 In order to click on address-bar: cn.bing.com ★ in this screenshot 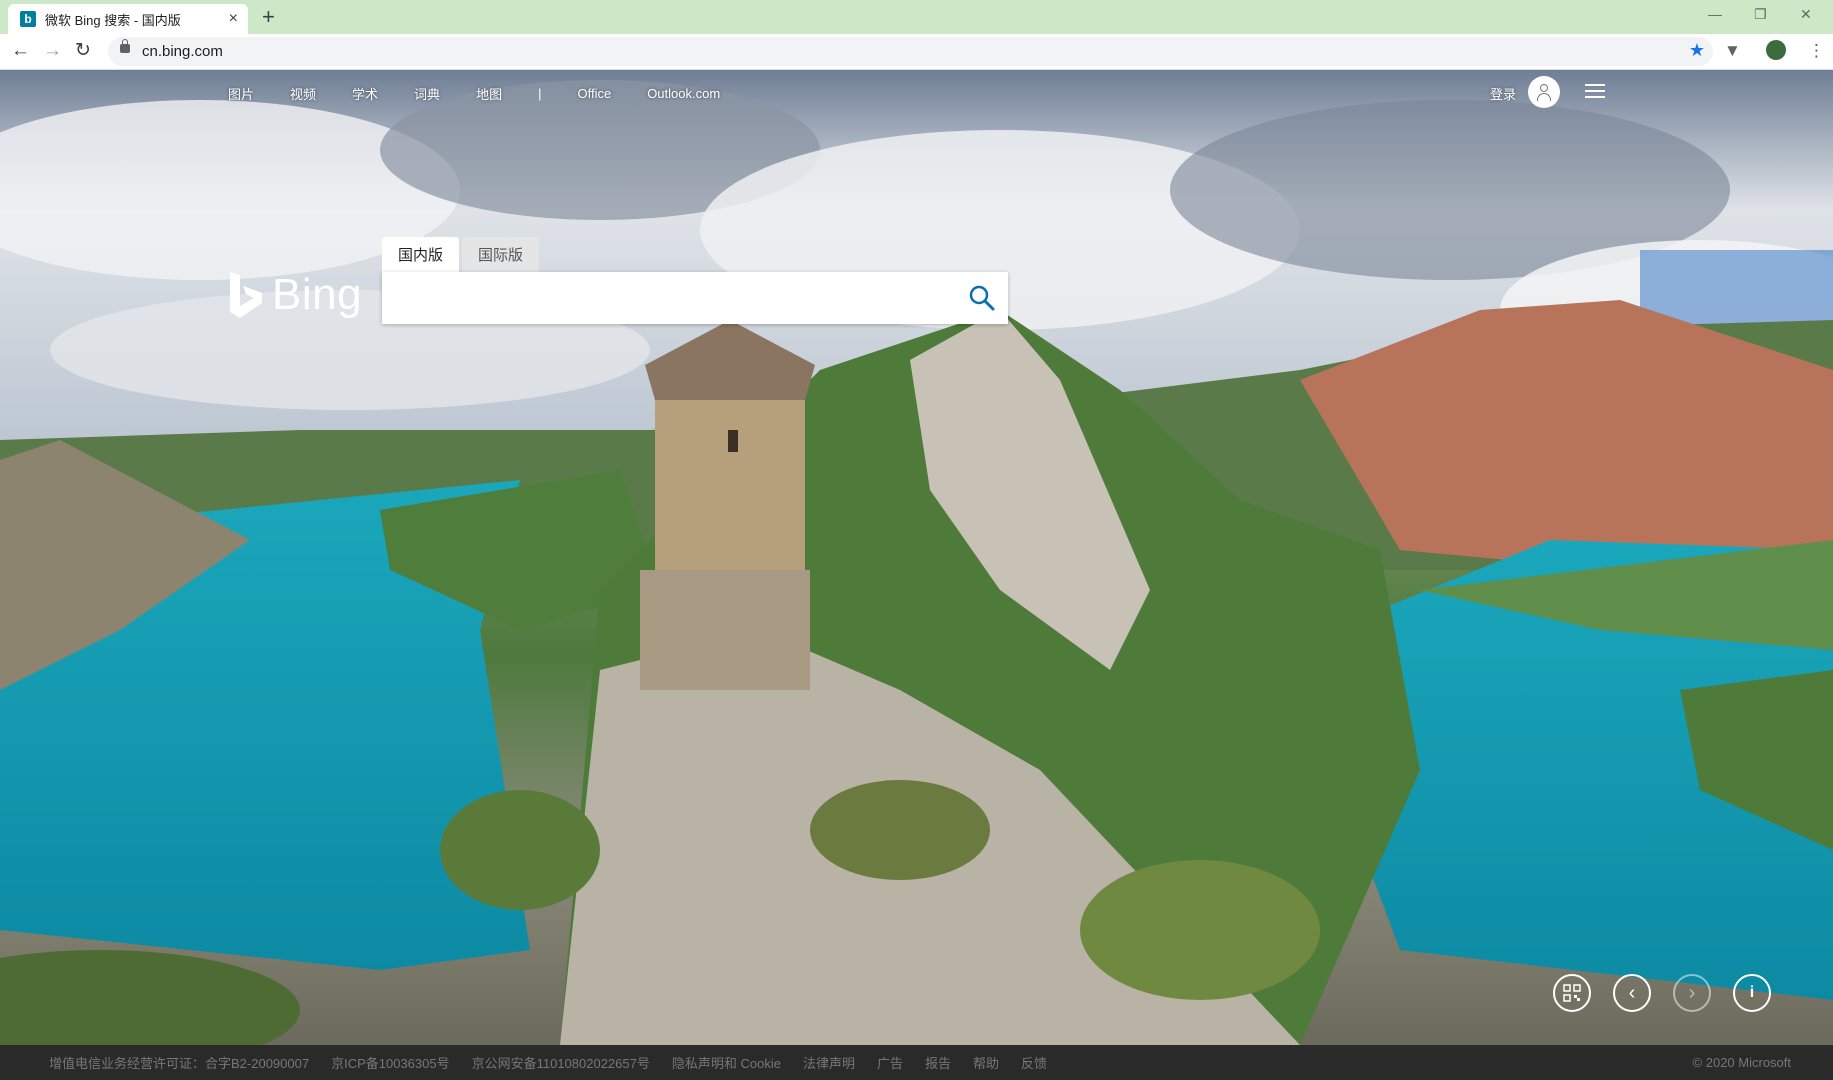, I will do `click(910, 51)`.